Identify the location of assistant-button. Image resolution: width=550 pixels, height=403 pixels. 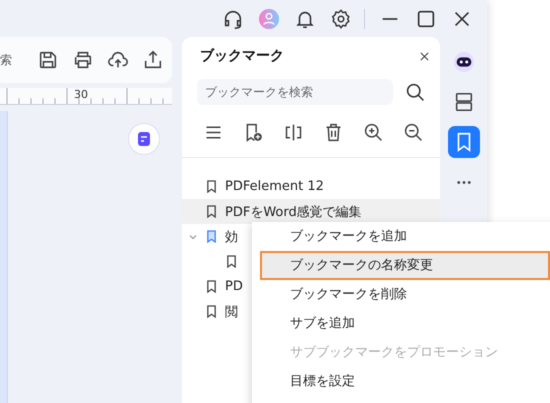
(144, 139).